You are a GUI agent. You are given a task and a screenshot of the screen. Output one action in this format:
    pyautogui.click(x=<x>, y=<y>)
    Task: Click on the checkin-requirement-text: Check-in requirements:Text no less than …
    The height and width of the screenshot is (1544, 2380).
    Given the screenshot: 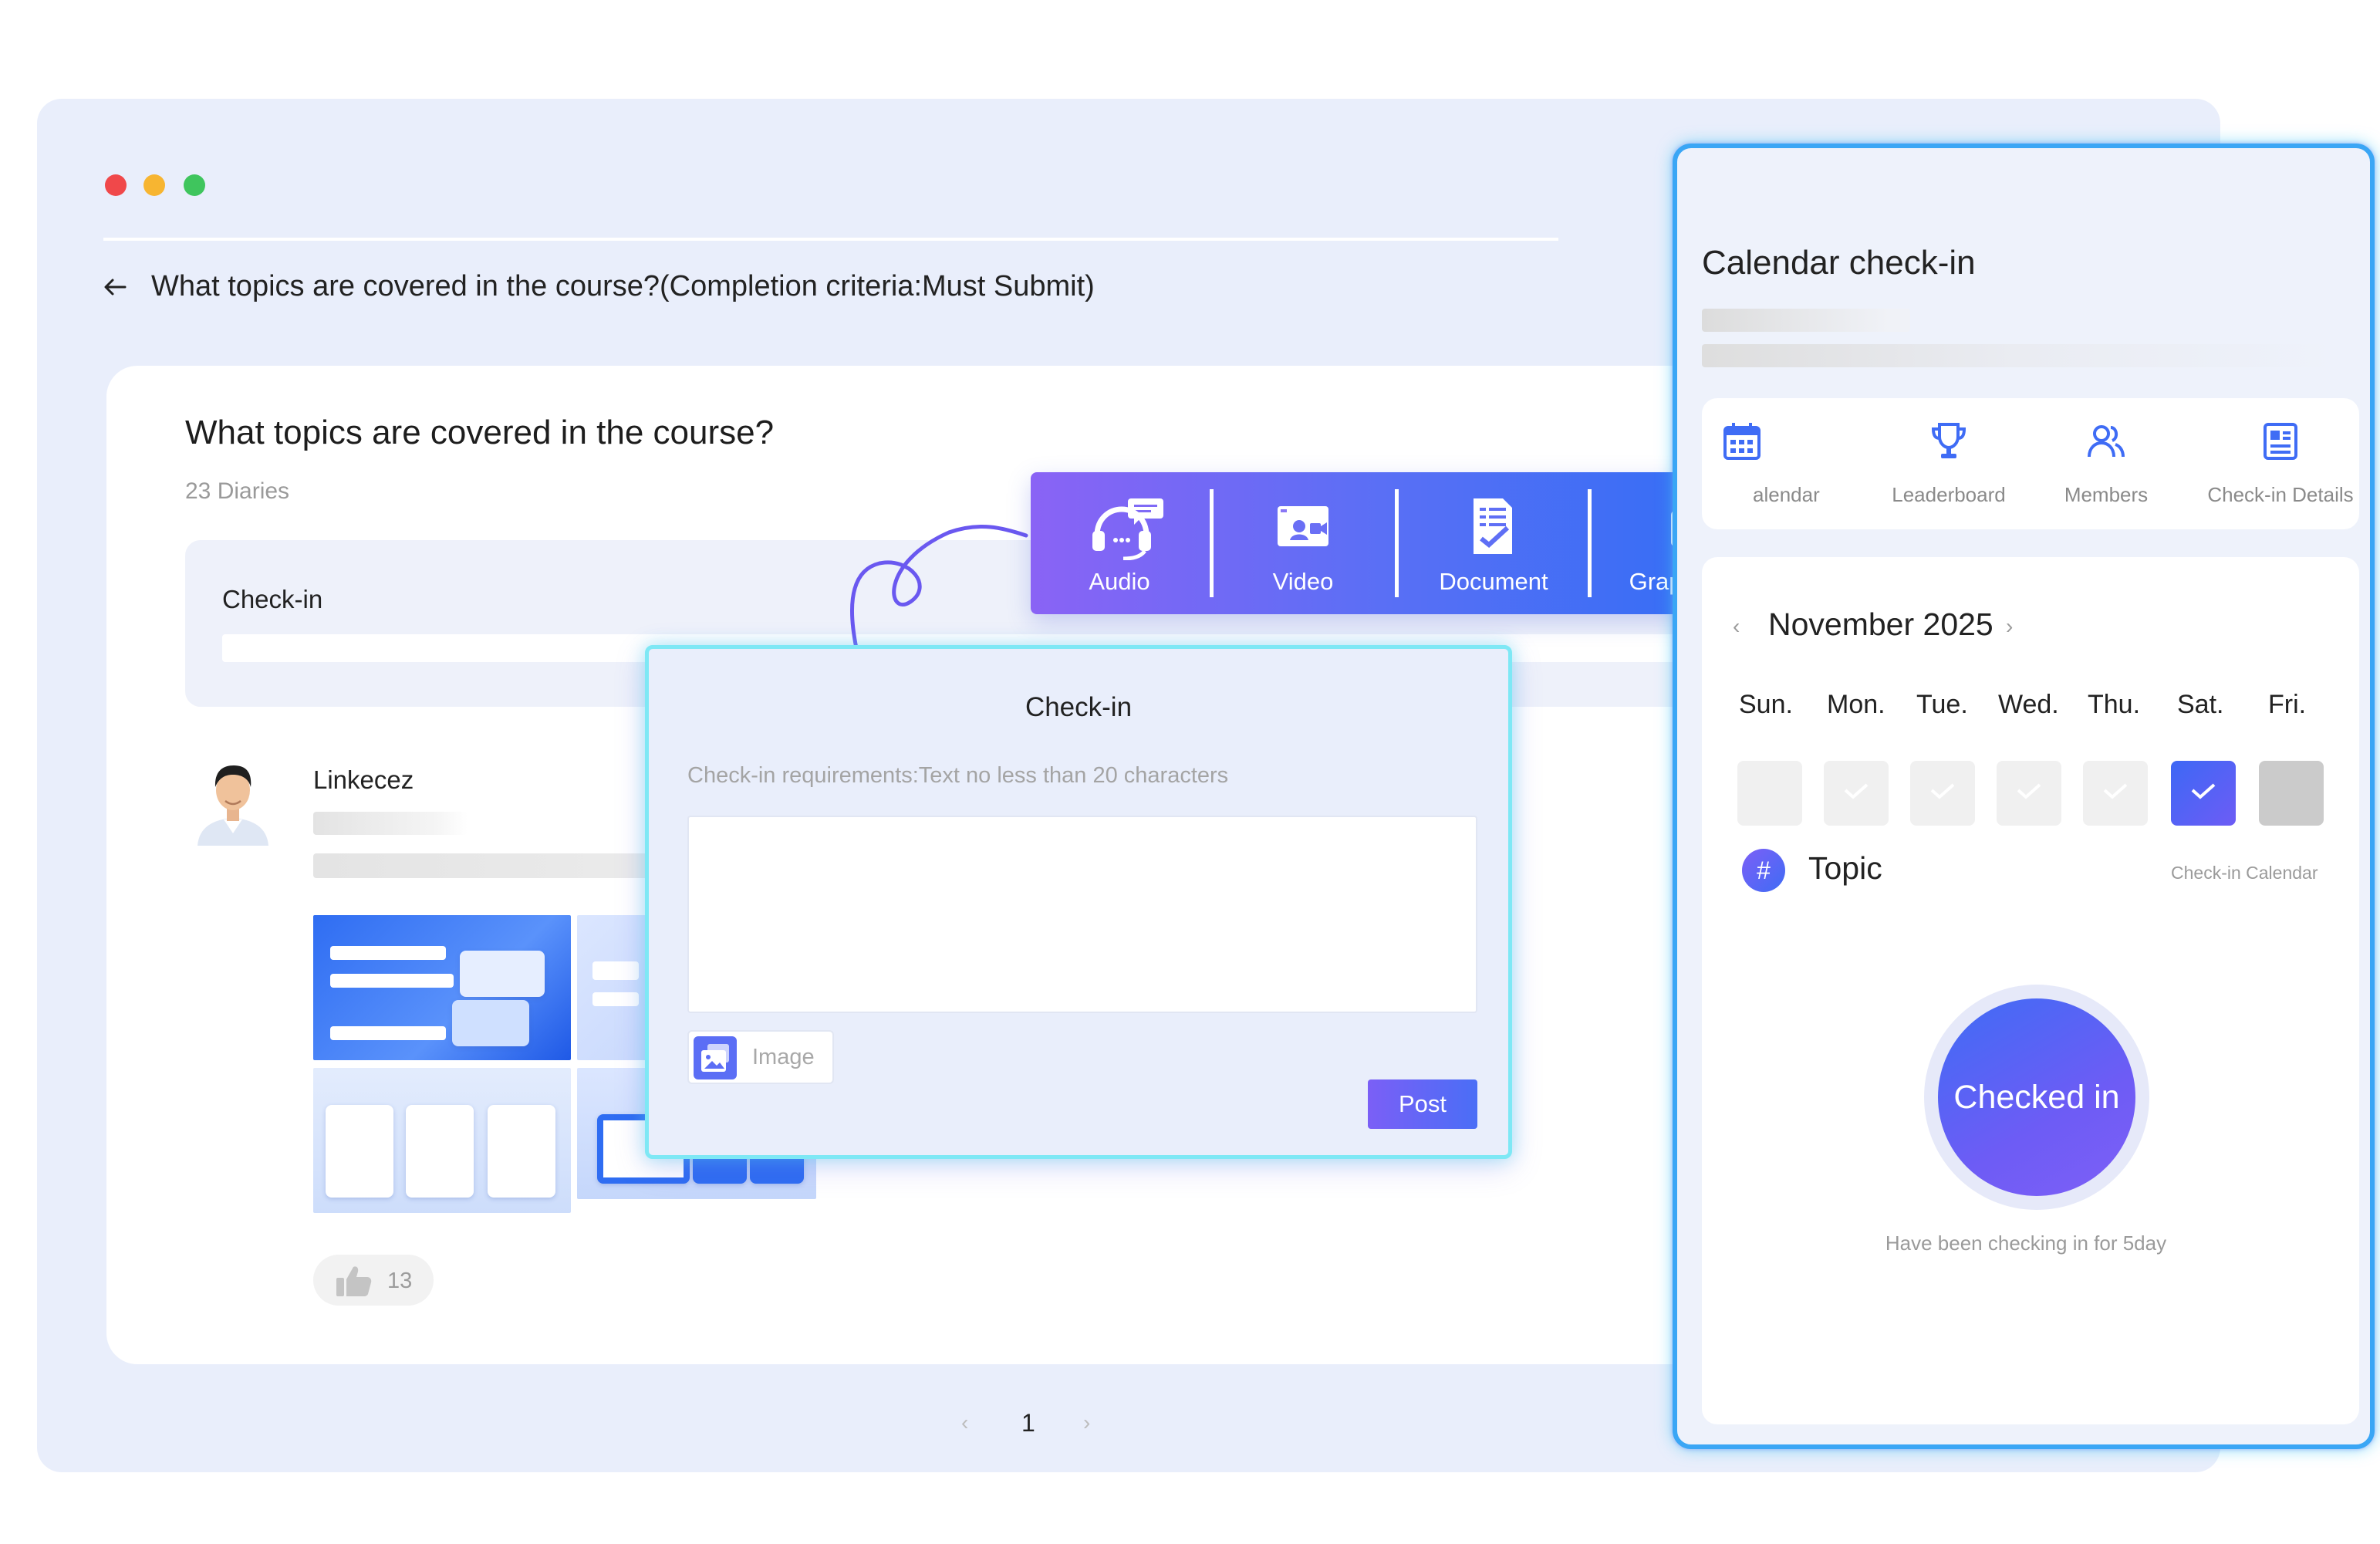 What is the action you would take?
    pyautogui.click(x=958, y=775)
    